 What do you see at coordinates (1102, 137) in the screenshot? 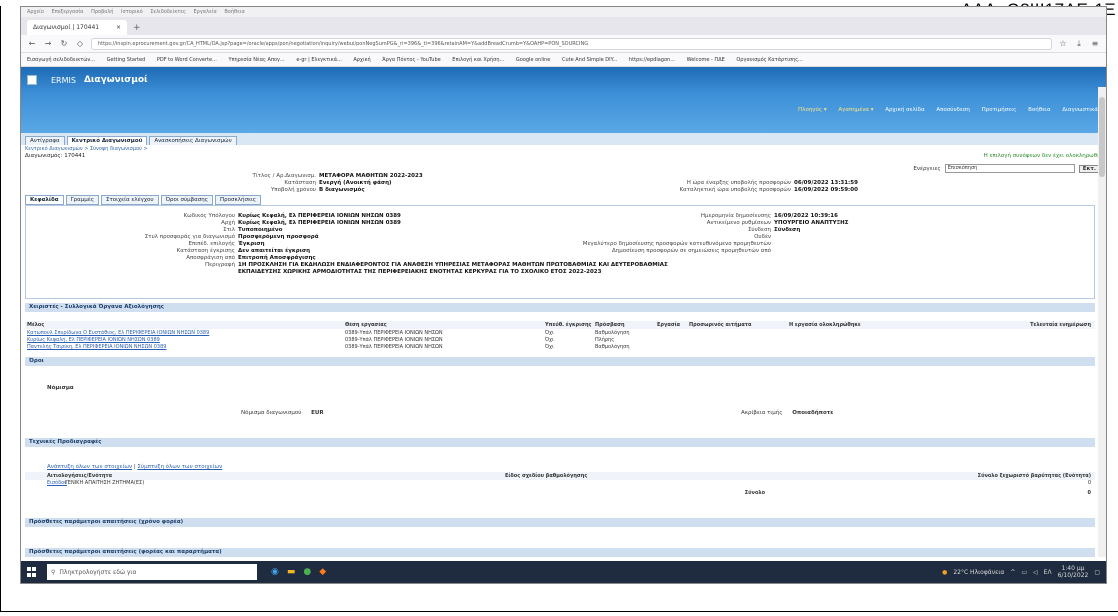
I see `scrollbar-thumb` at bounding box center [1102, 137].